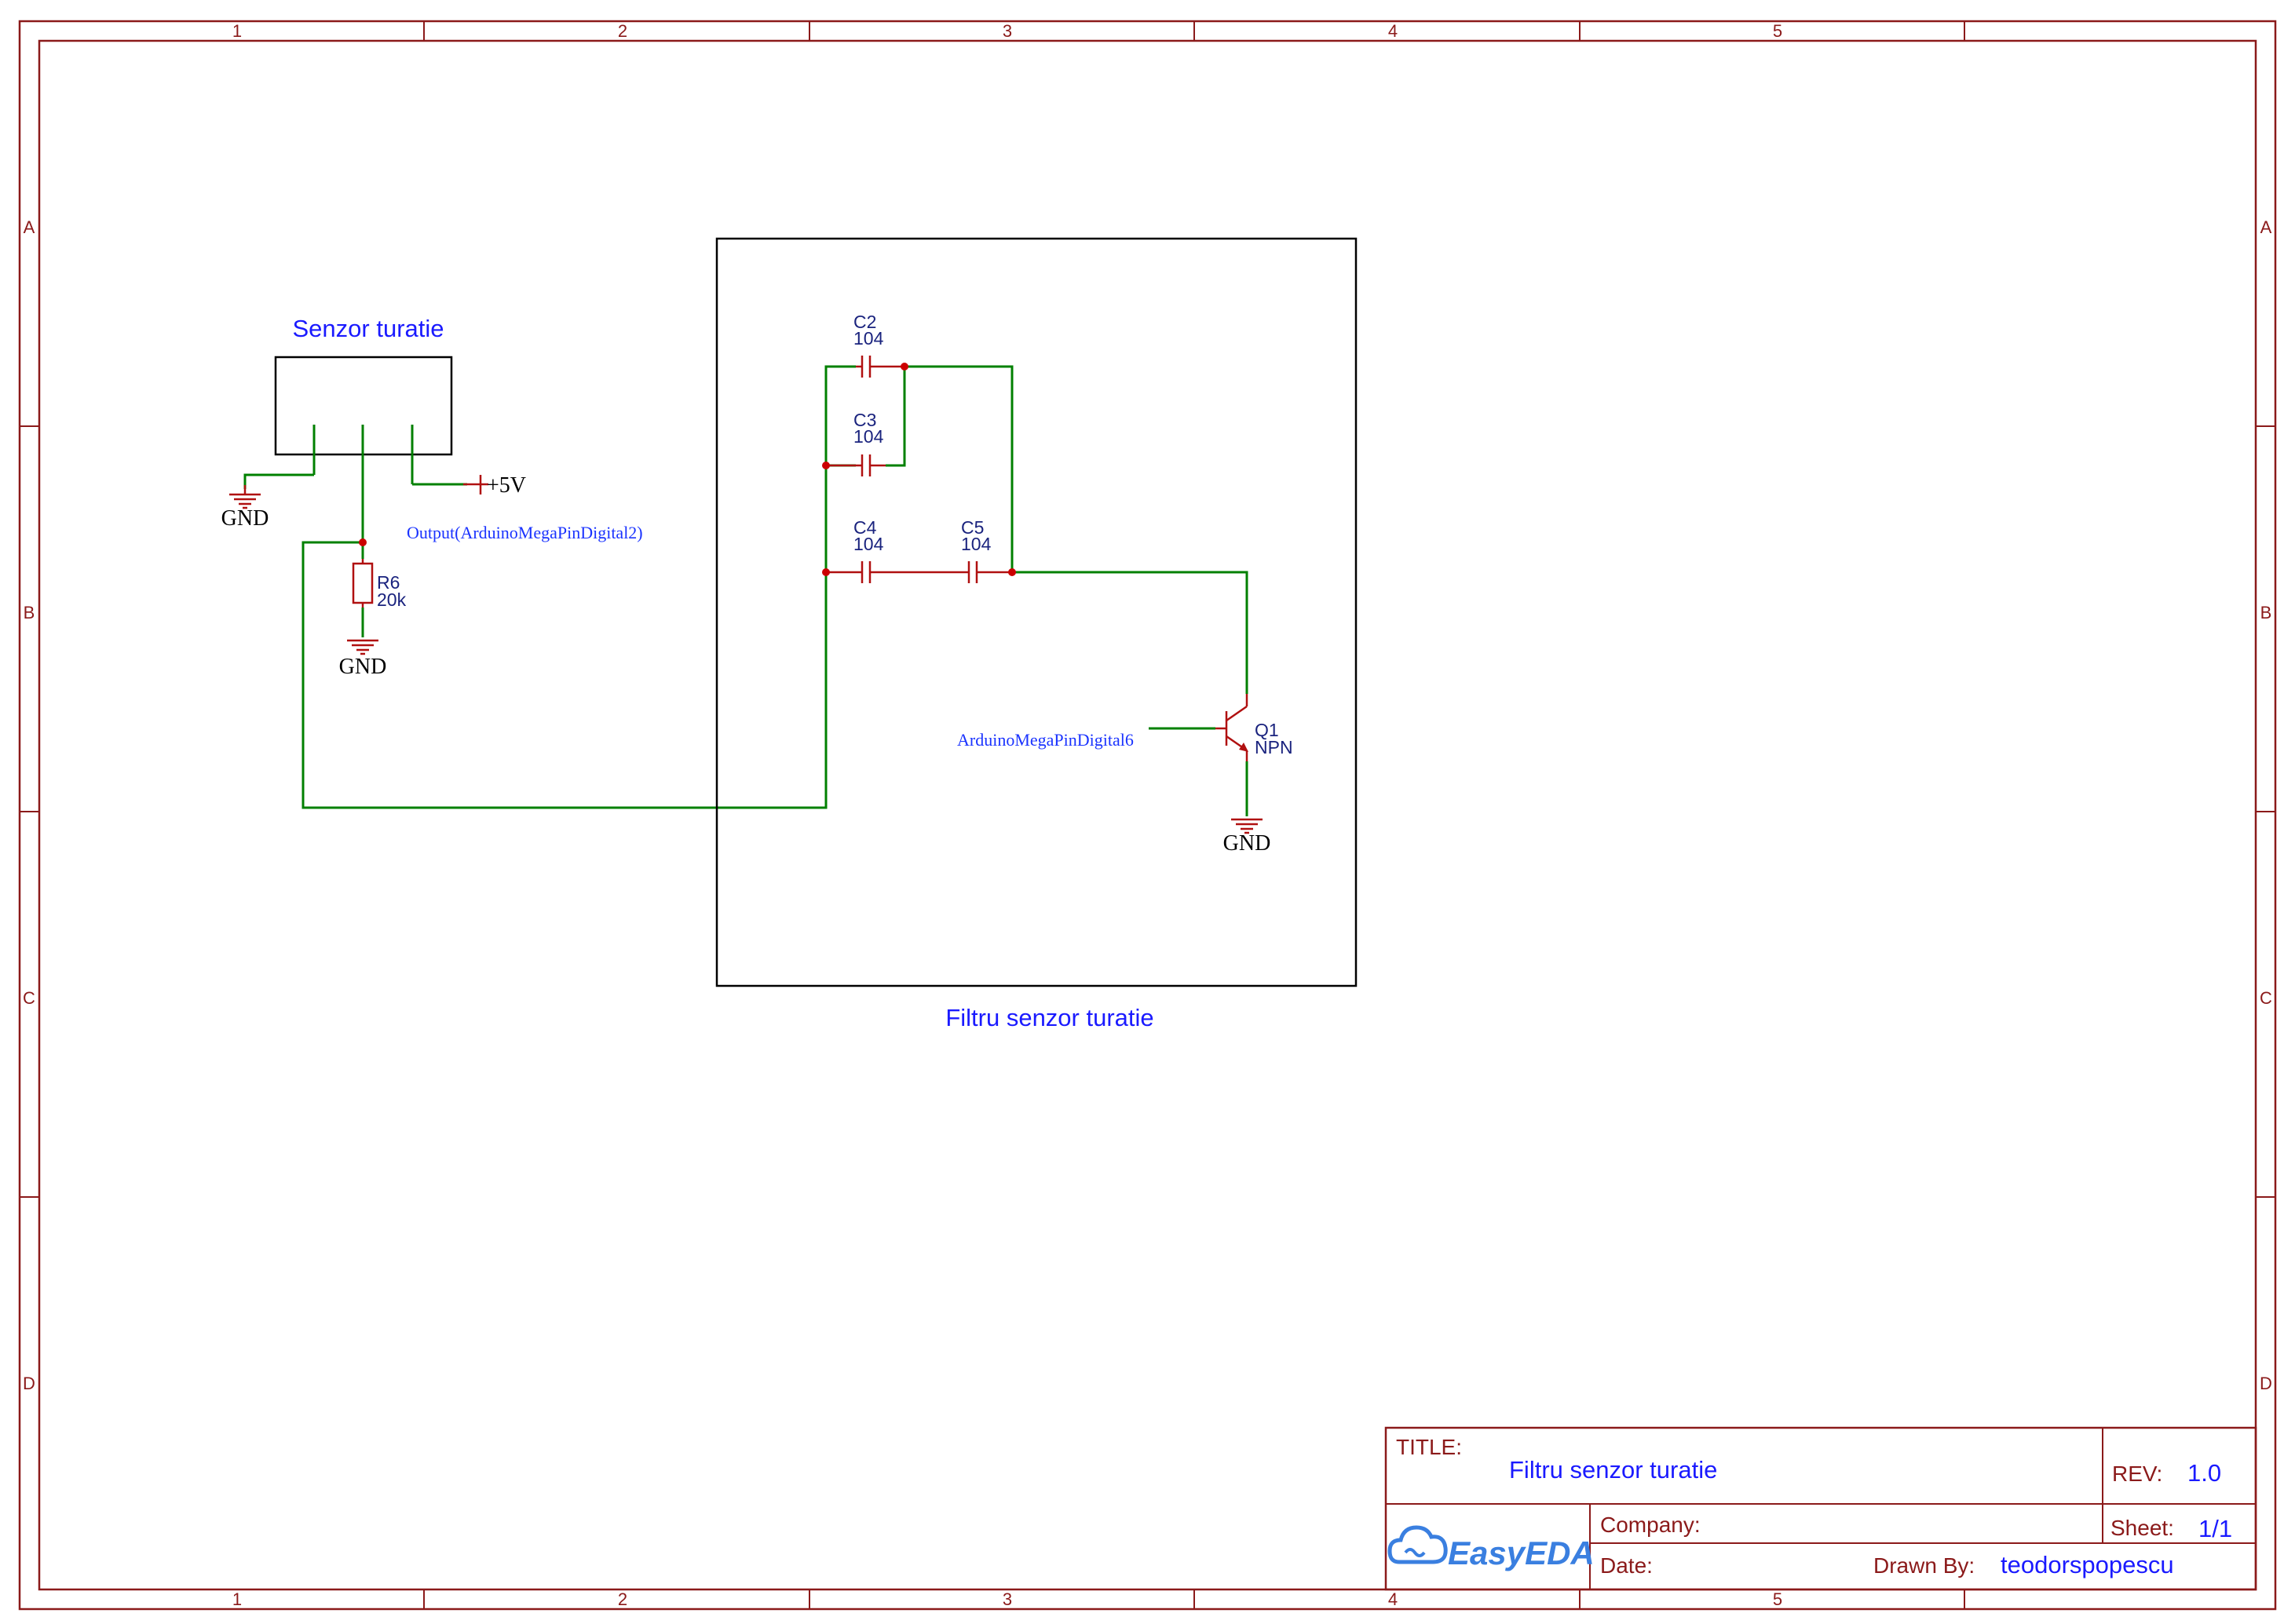 The width and height of the screenshot is (2295, 1624). What do you see at coordinates (869, 544) in the screenshot?
I see `c4-value: 104` at bounding box center [869, 544].